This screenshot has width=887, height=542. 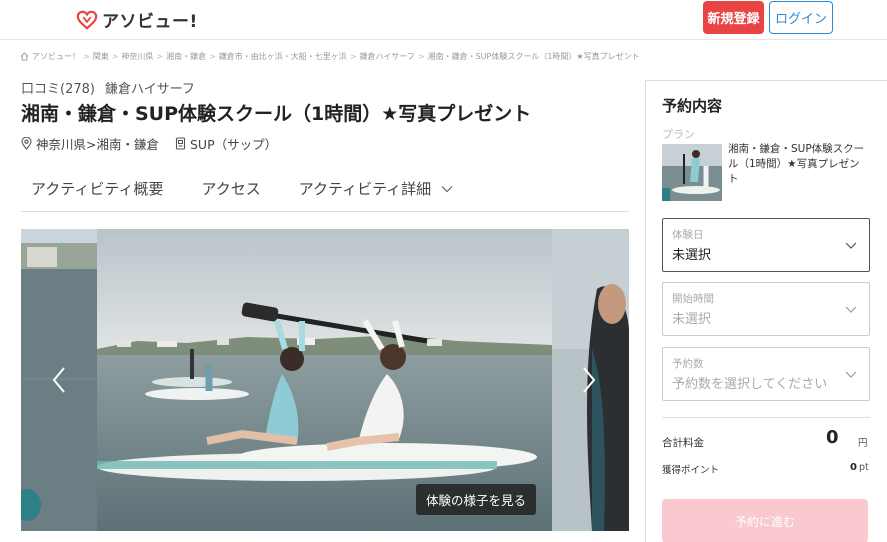 What do you see at coordinates (678, 134) in the screenshot?
I see `plan-label: プラン` at bounding box center [678, 134].